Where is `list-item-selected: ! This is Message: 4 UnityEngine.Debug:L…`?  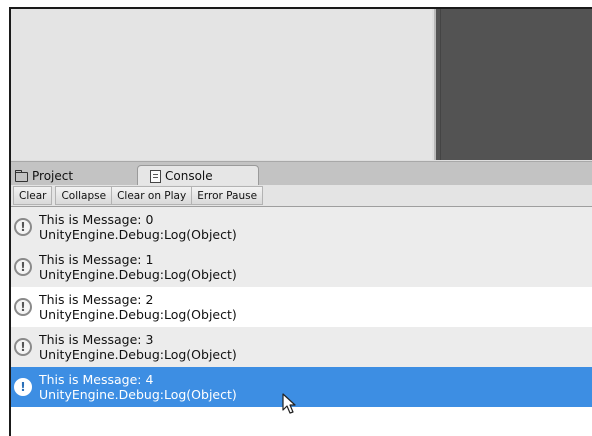
list-item-selected: ! This is Message: 4 UnityEngine.Debug:L… is located at coordinates (301, 387).